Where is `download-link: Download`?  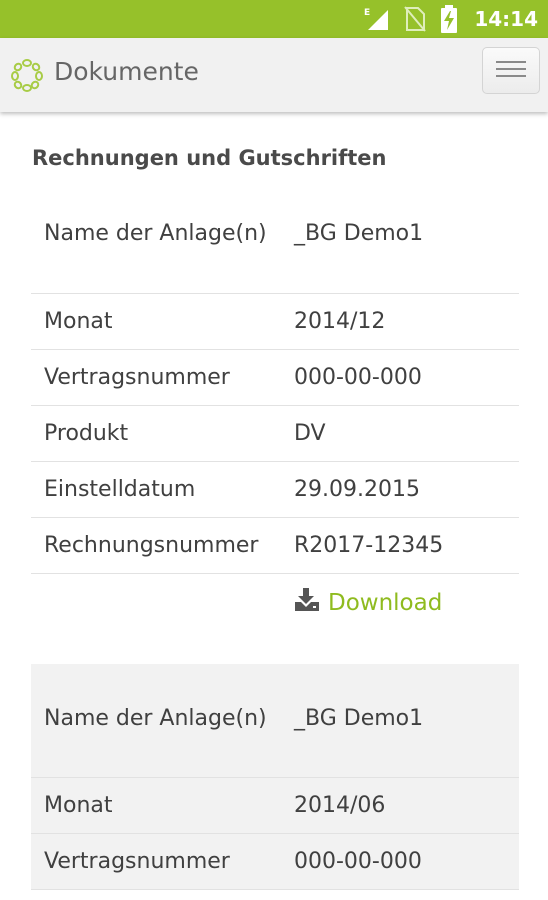
download-link: Download is located at coordinates (368, 603).